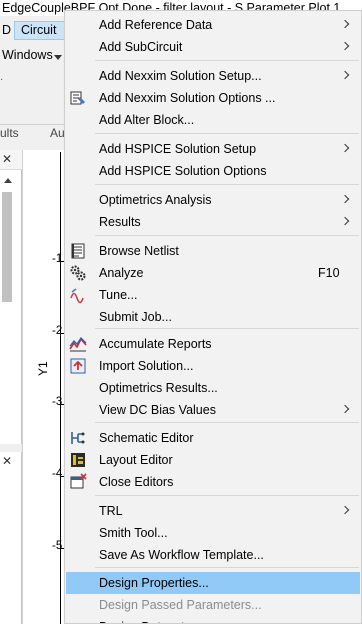 The height and width of the screenshot is (624, 362). Describe the element at coordinates (213, 482) in the screenshot. I see `menu-item-close-editors: Close Editors` at that location.